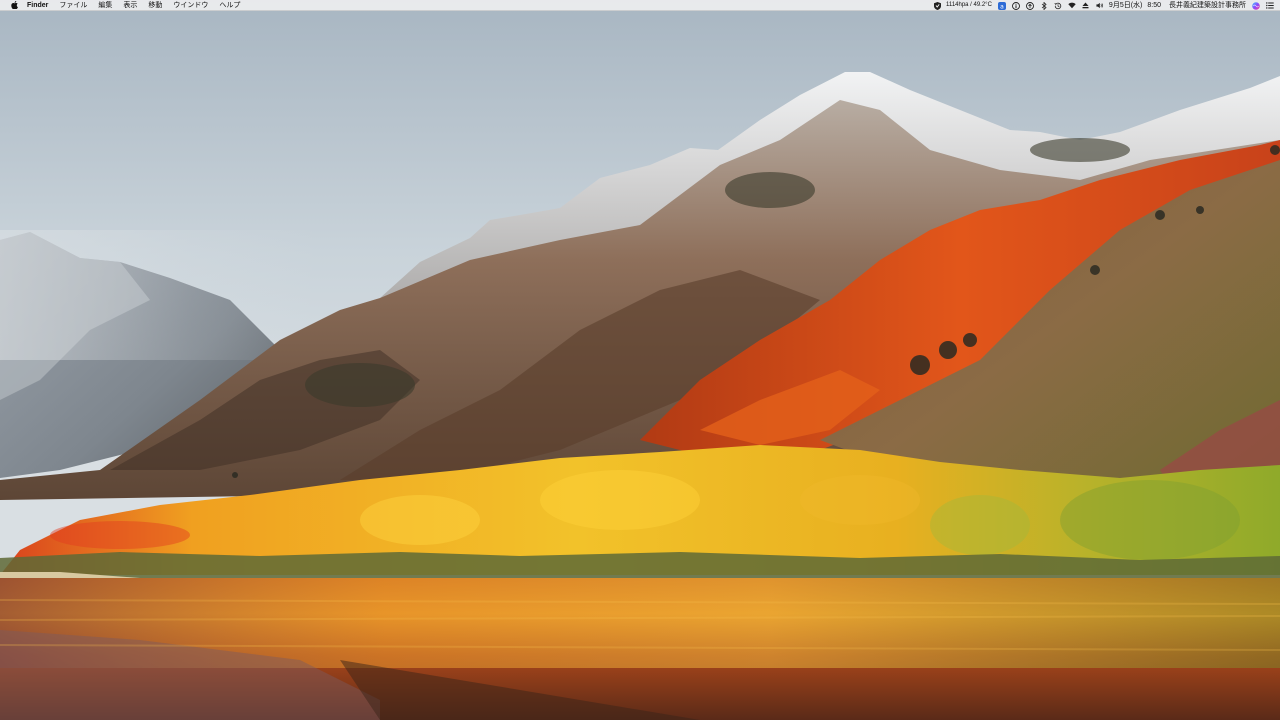 The width and height of the screenshot is (1280, 720). I want to click on user-name: 長井義紀建築設計事務所, so click(1207, 5).